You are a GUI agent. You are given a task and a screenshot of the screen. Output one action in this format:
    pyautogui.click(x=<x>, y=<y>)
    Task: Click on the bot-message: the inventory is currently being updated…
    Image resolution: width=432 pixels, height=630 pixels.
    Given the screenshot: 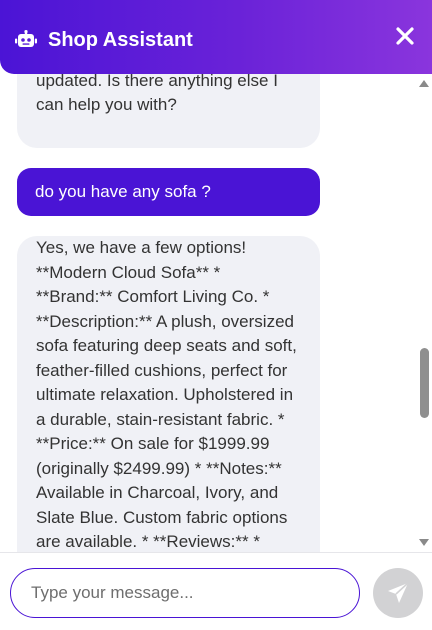 What is the action you would take?
    pyautogui.click(x=168, y=111)
    